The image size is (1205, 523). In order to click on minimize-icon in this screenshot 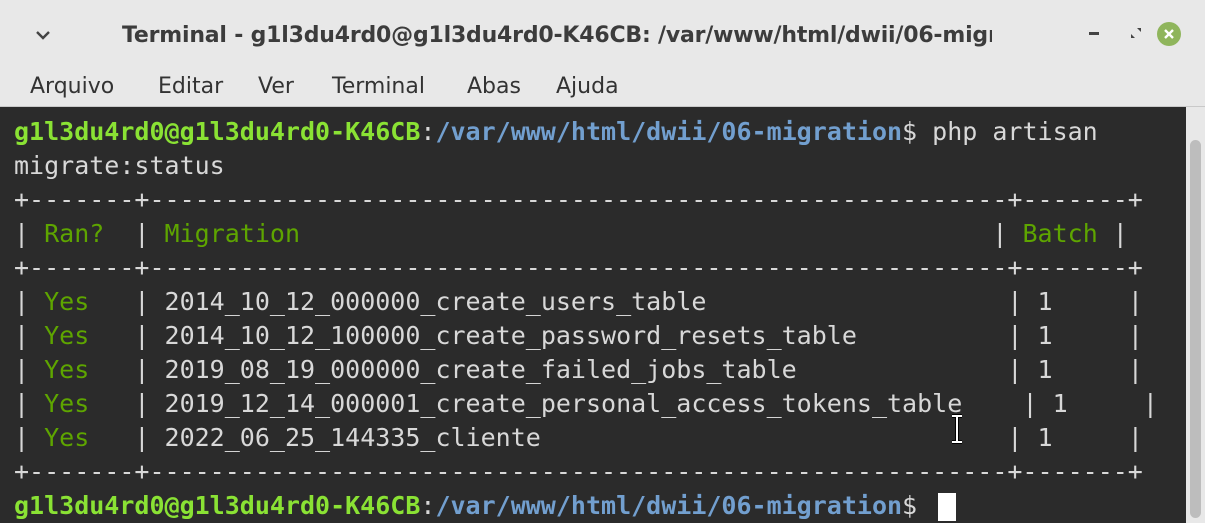, I will do `click(1094, 33)`.